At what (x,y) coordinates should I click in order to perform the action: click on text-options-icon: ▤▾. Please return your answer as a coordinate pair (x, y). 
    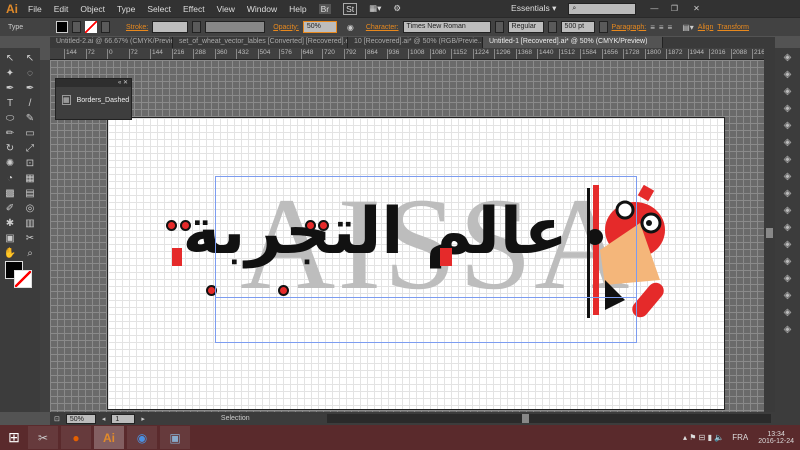
    Looking at the image, I should click on (688, 27).